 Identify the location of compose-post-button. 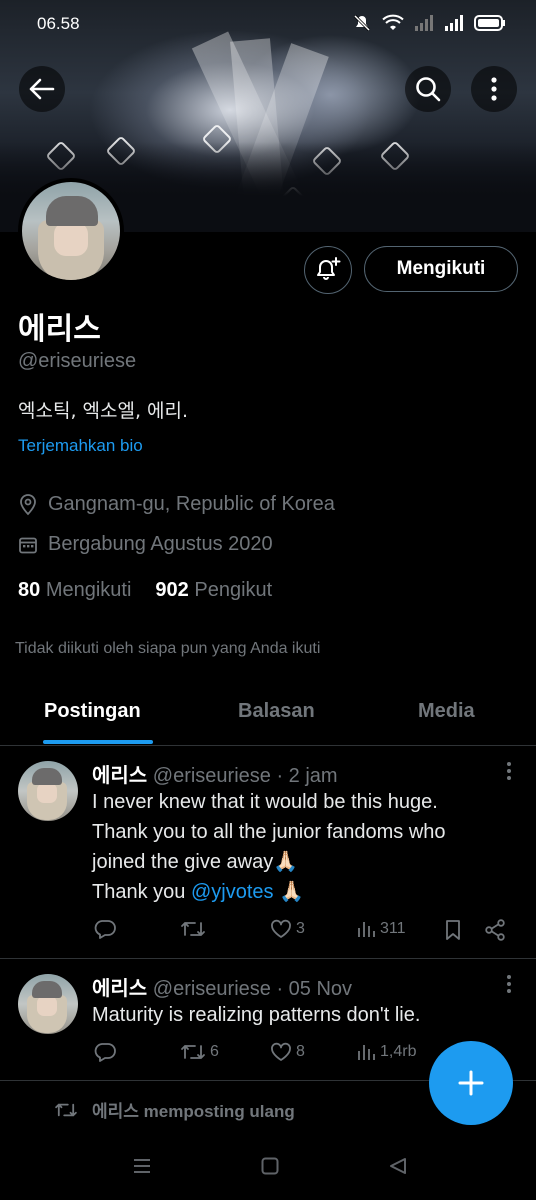
(471, 1083).